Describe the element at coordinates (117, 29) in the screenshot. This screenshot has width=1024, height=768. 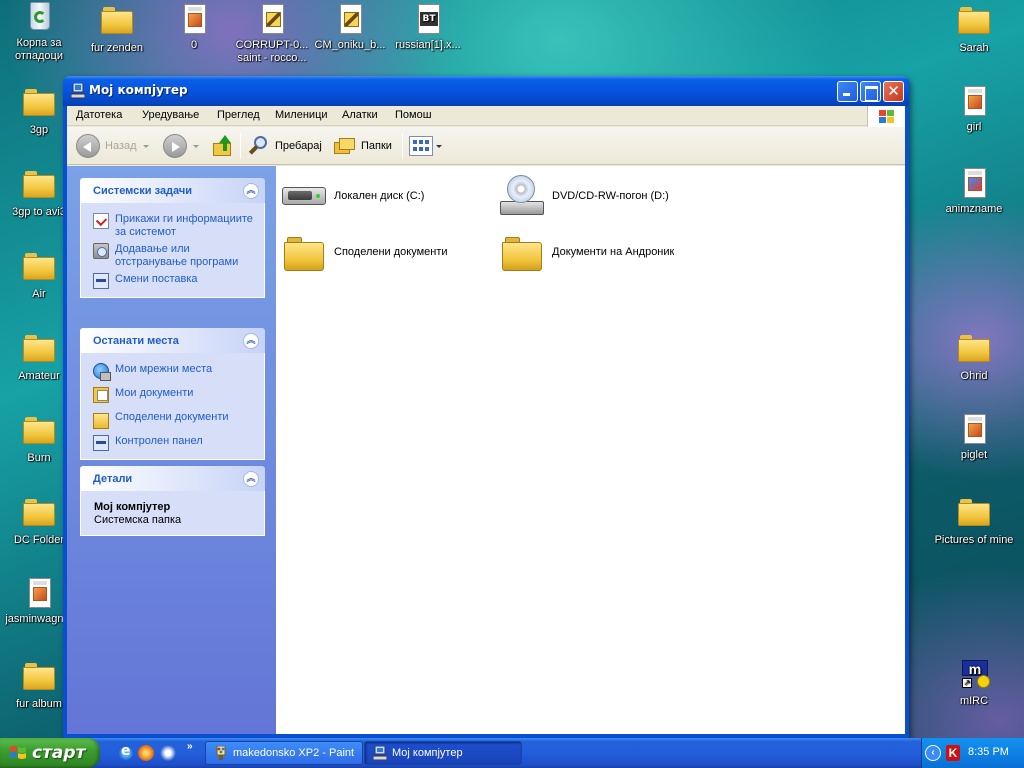
I see `desktop-icon-fur-zenden: fur zenden` at that location.